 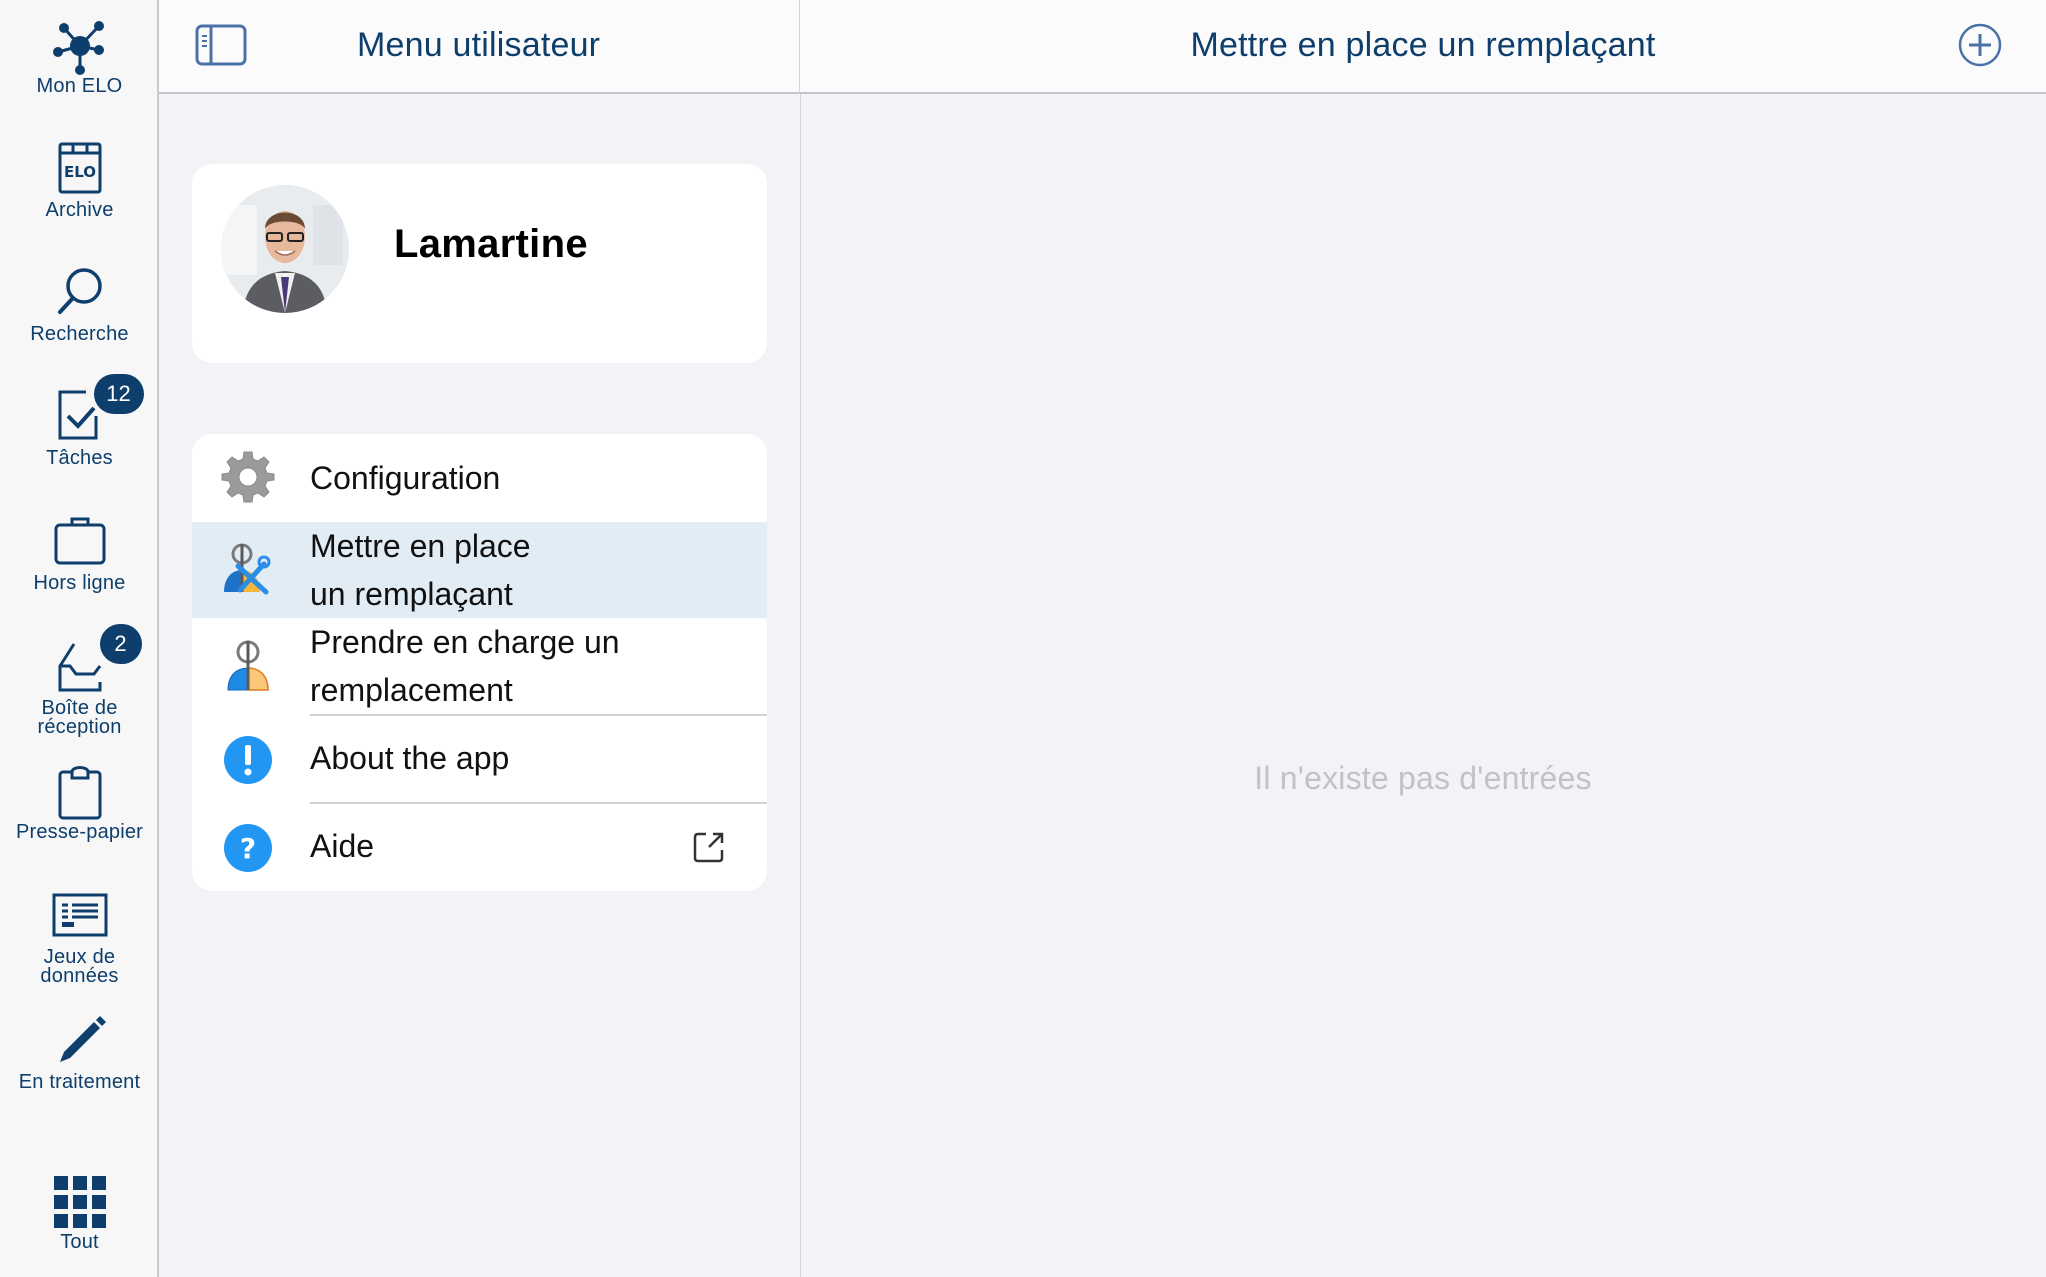 I want to click on menu-item-aide: ? Aide, so click(x=479, y=847).